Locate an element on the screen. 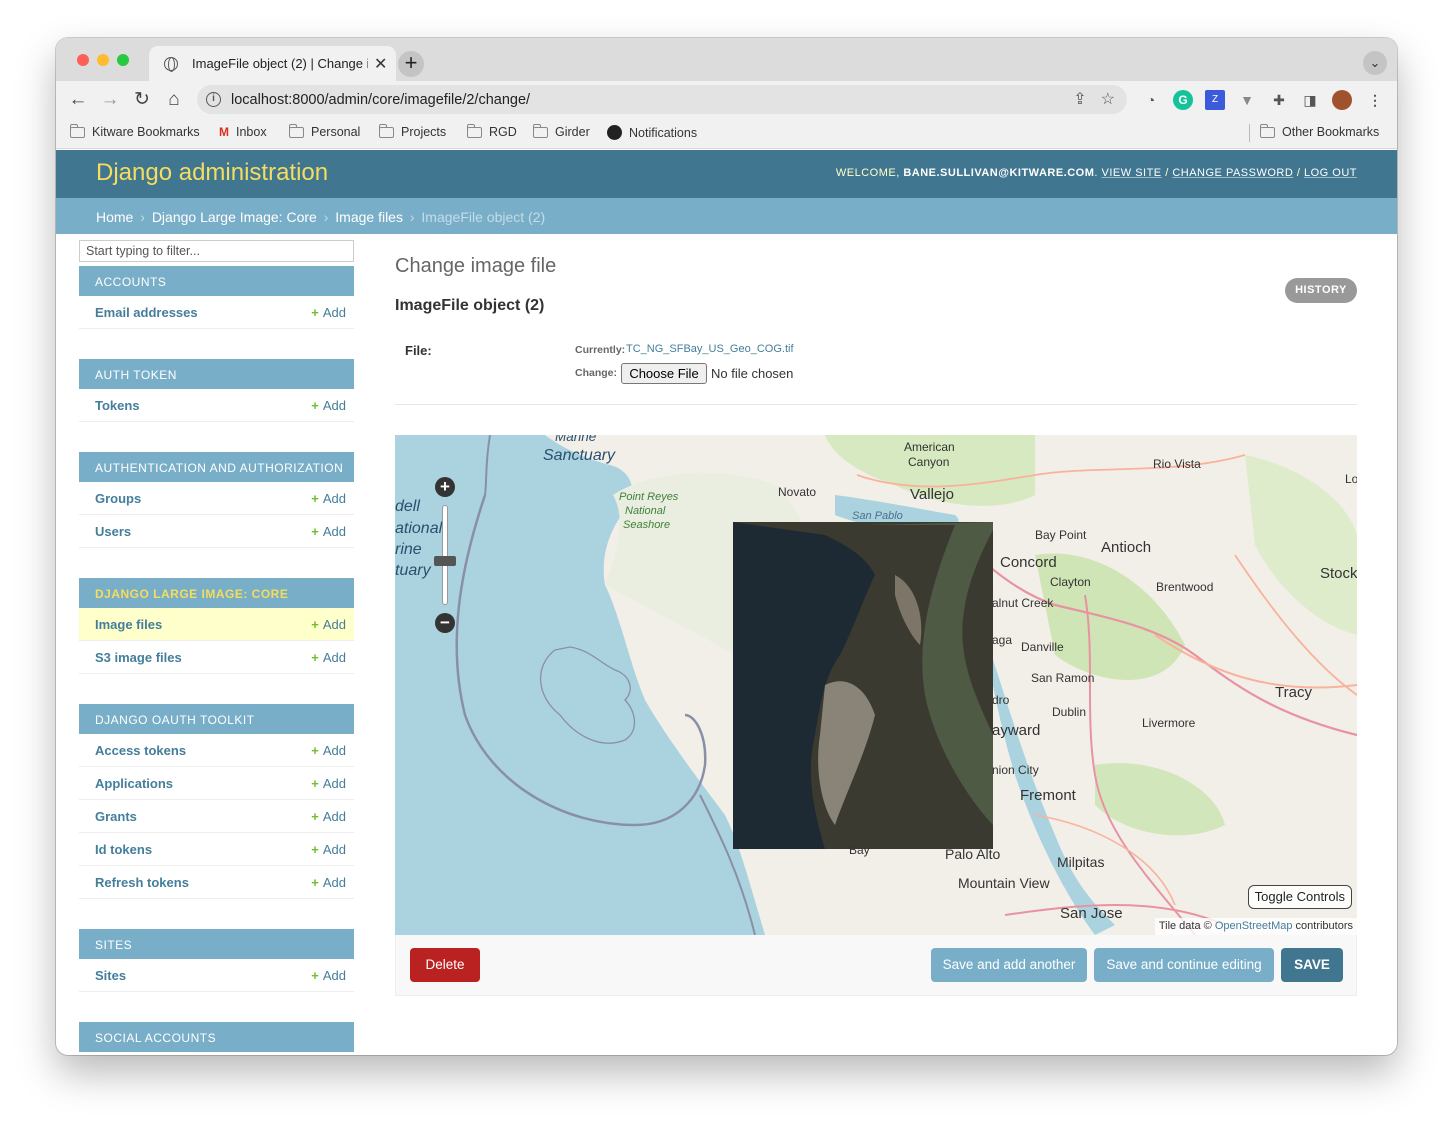 This screenshot has width=1453, height=1130. model-link: Applications is located at coordinates (134, 783).